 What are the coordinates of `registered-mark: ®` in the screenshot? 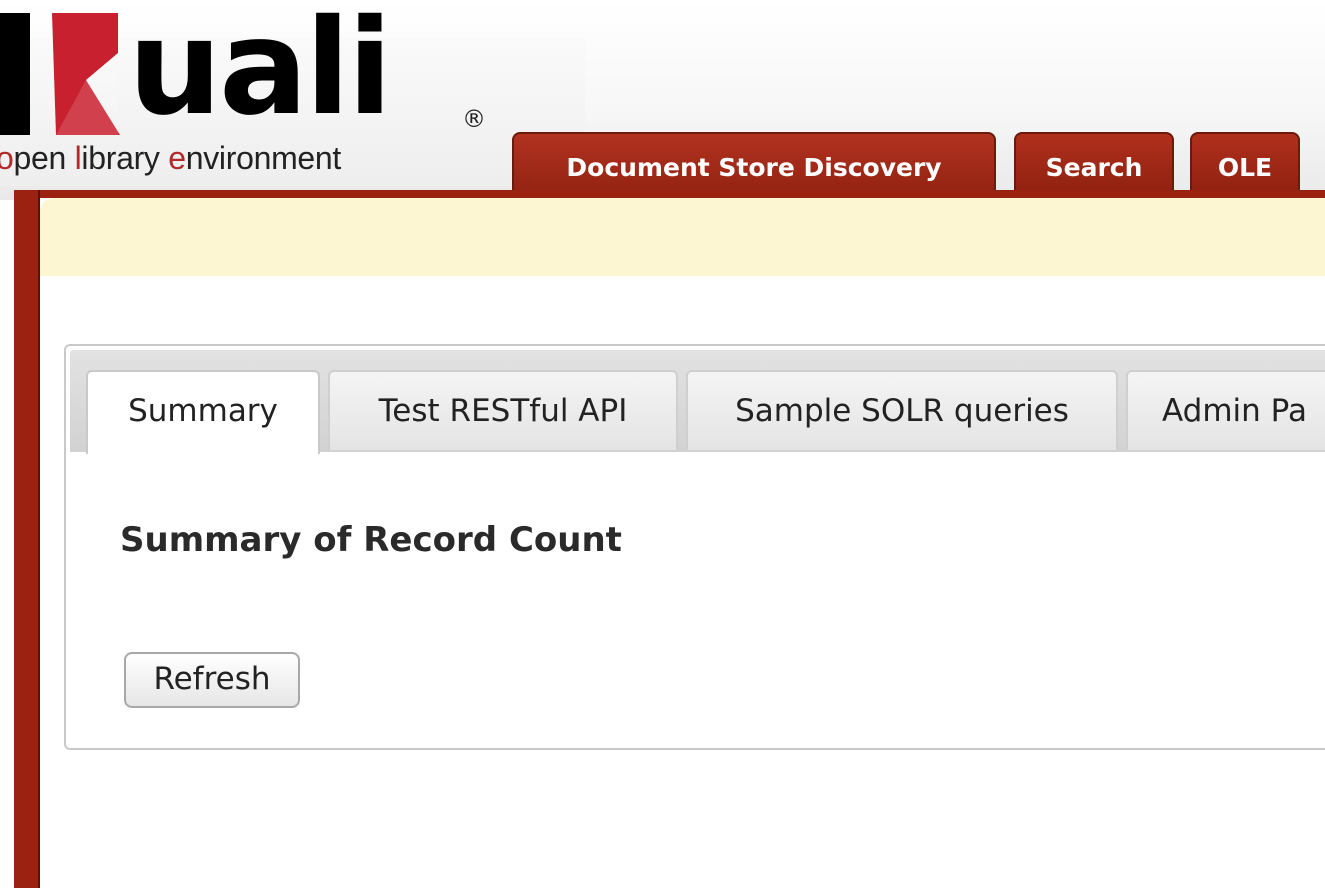 It's located at (474, 119).